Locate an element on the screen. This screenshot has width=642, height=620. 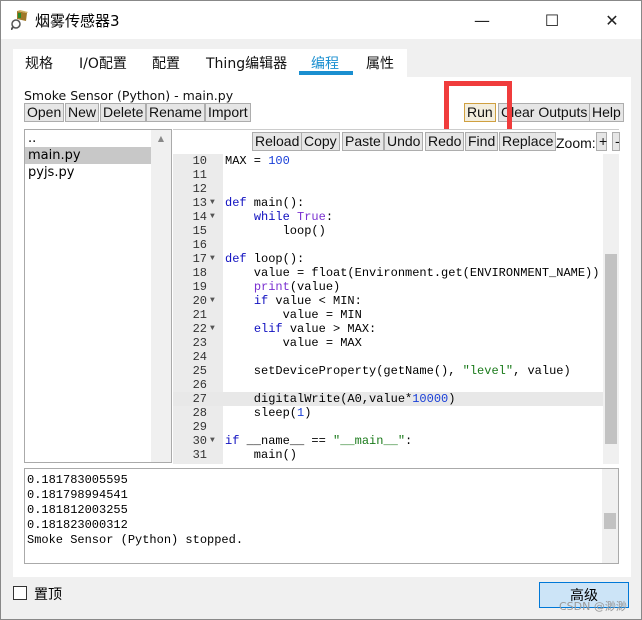
file-list: .. main.py pyjs.py ▲ is located at coordinates (98, 296).